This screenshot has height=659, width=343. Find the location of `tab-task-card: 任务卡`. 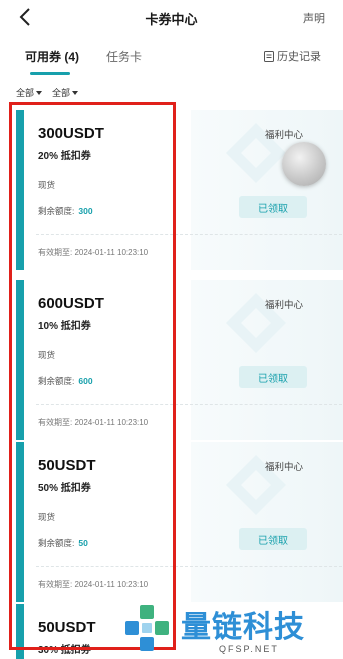

tab-task-card: 任务卡 is located at coordinates (124, 56).